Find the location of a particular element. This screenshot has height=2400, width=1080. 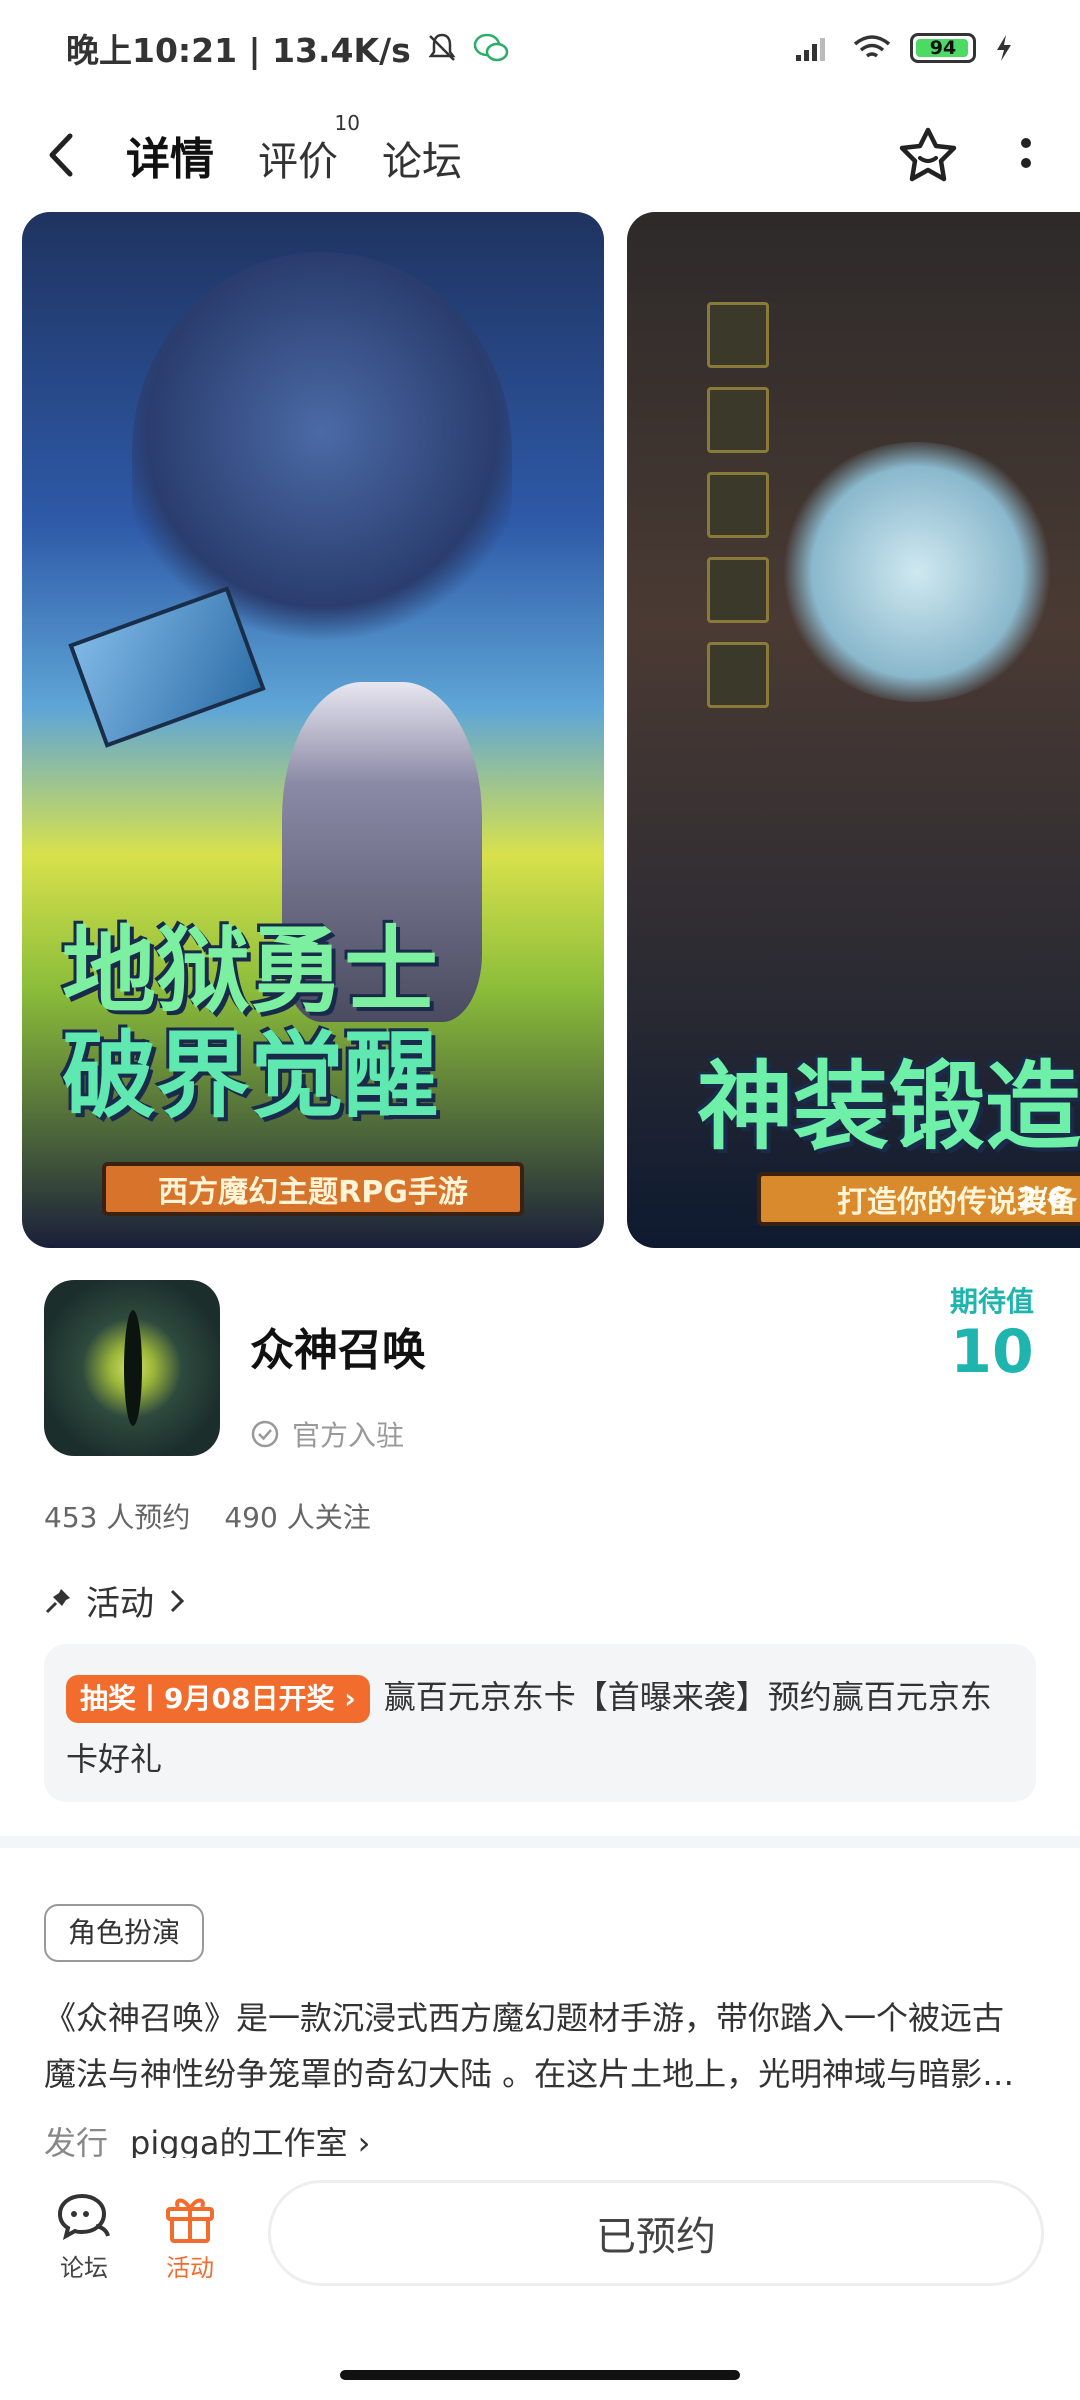

tab-details: 详情 is located at coordinates (170, 157).